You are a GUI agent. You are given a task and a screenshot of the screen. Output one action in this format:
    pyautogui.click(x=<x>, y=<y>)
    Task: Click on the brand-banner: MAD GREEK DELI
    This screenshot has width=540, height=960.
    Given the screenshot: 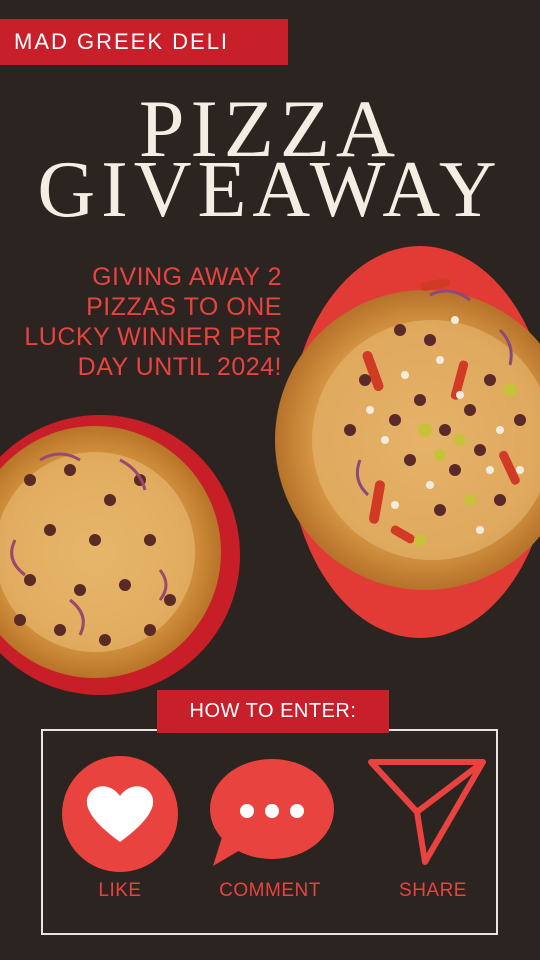 What is the action you would take?
    pyautogui.click(x=144, y=42)
    